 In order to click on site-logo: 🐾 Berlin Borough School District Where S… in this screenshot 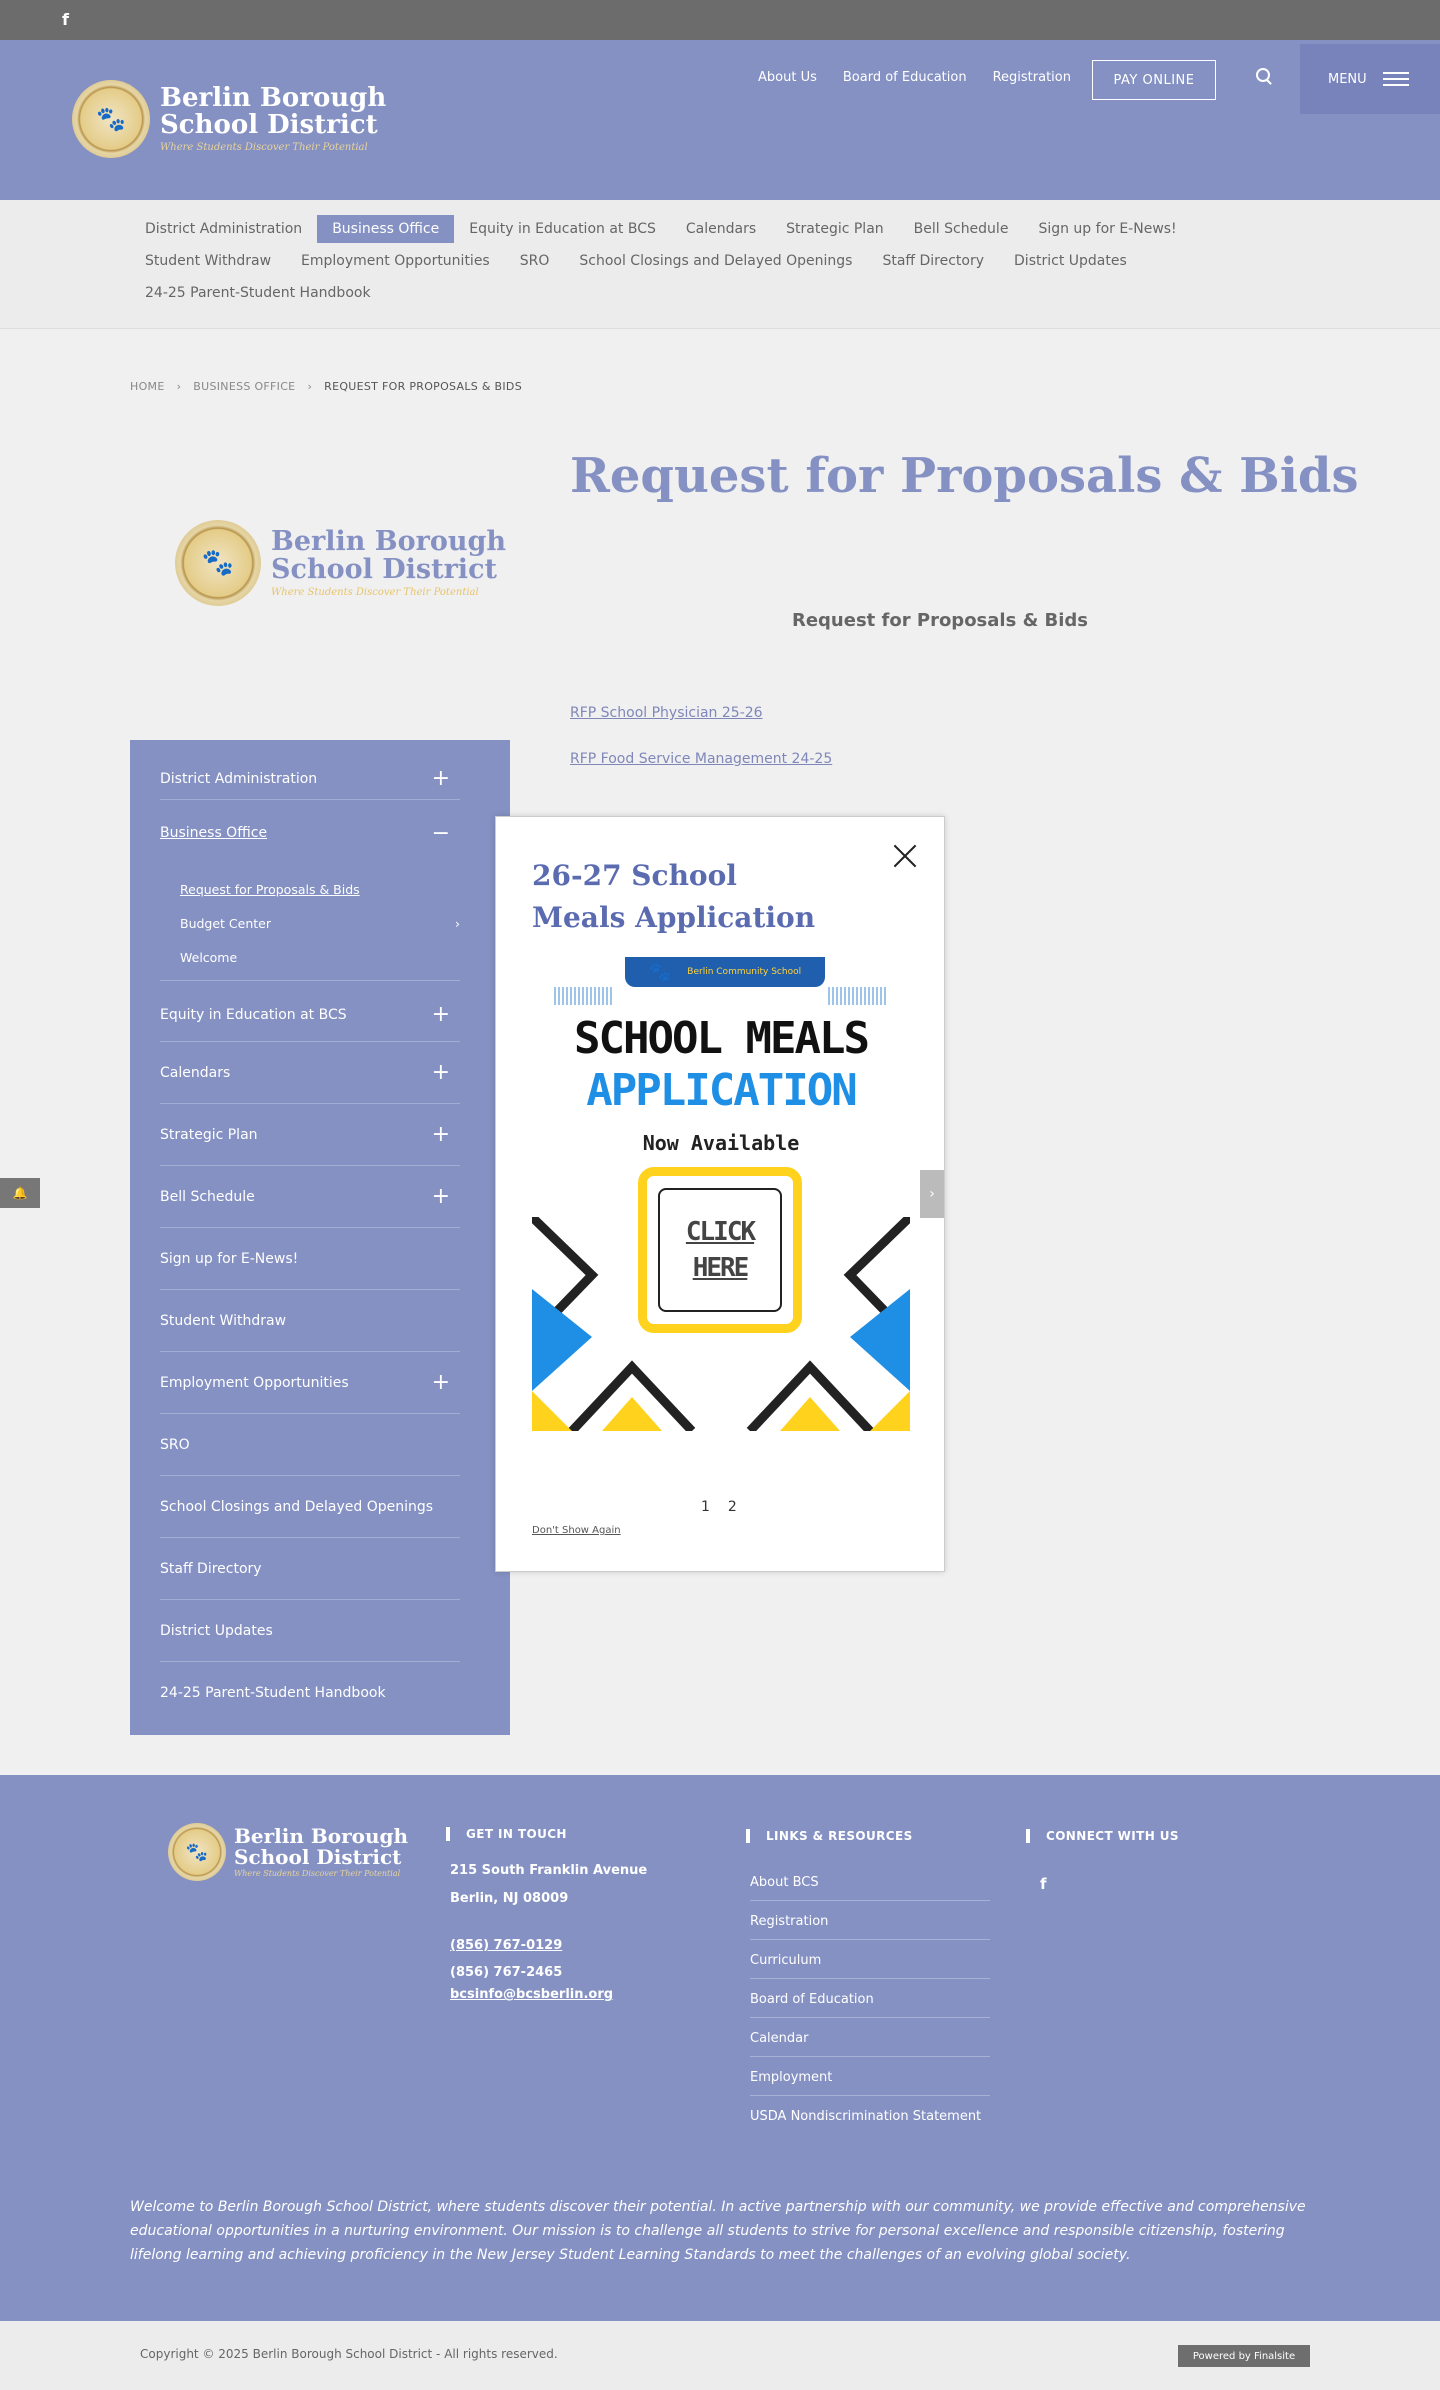, I will do `click(229, 119)`.